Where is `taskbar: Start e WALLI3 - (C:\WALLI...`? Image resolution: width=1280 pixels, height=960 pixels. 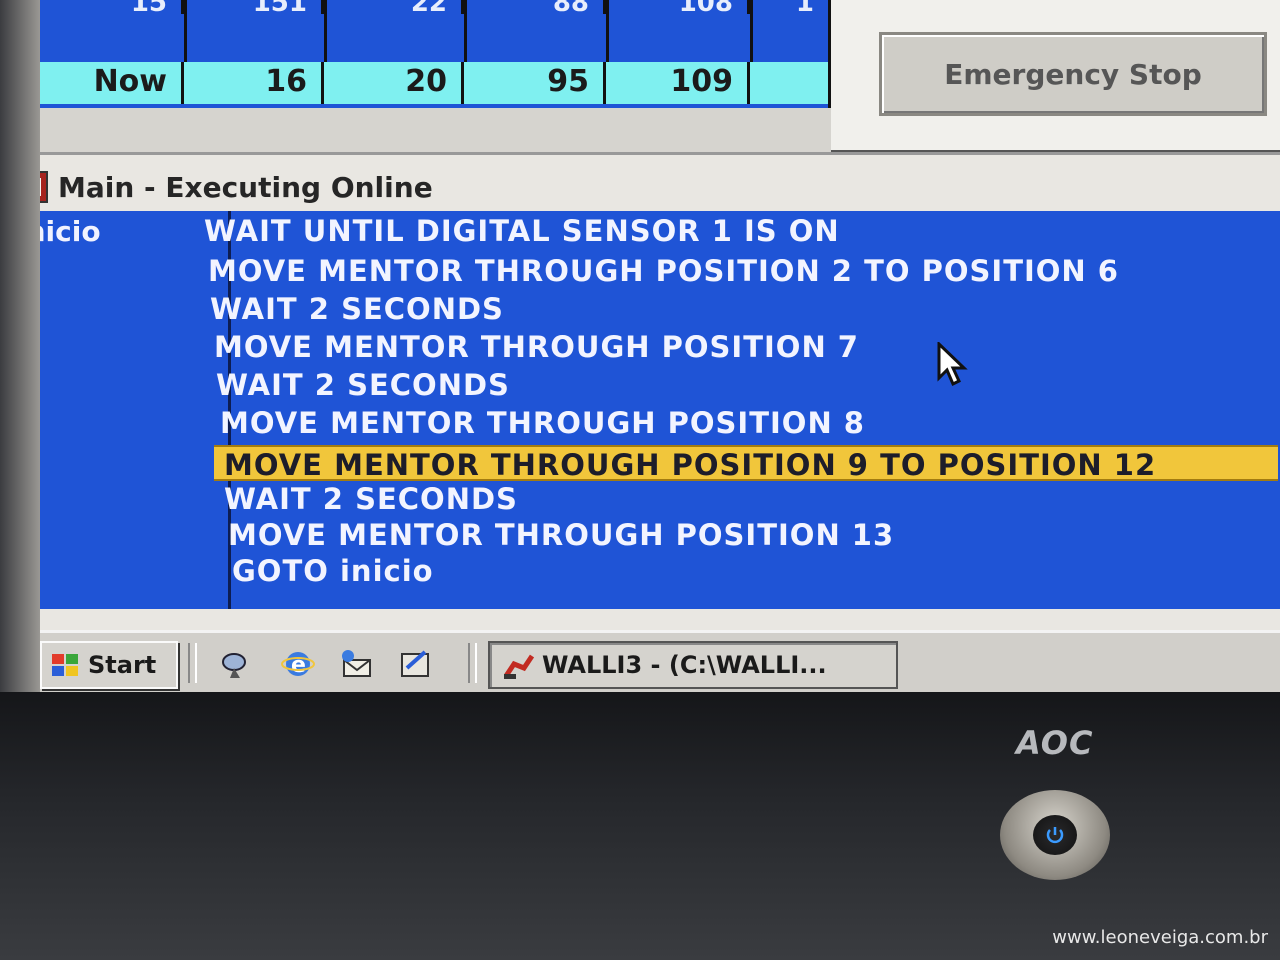 taskbar: Start e WALLI3 - (C:\WALLI... is located at coordinates (640, 662).